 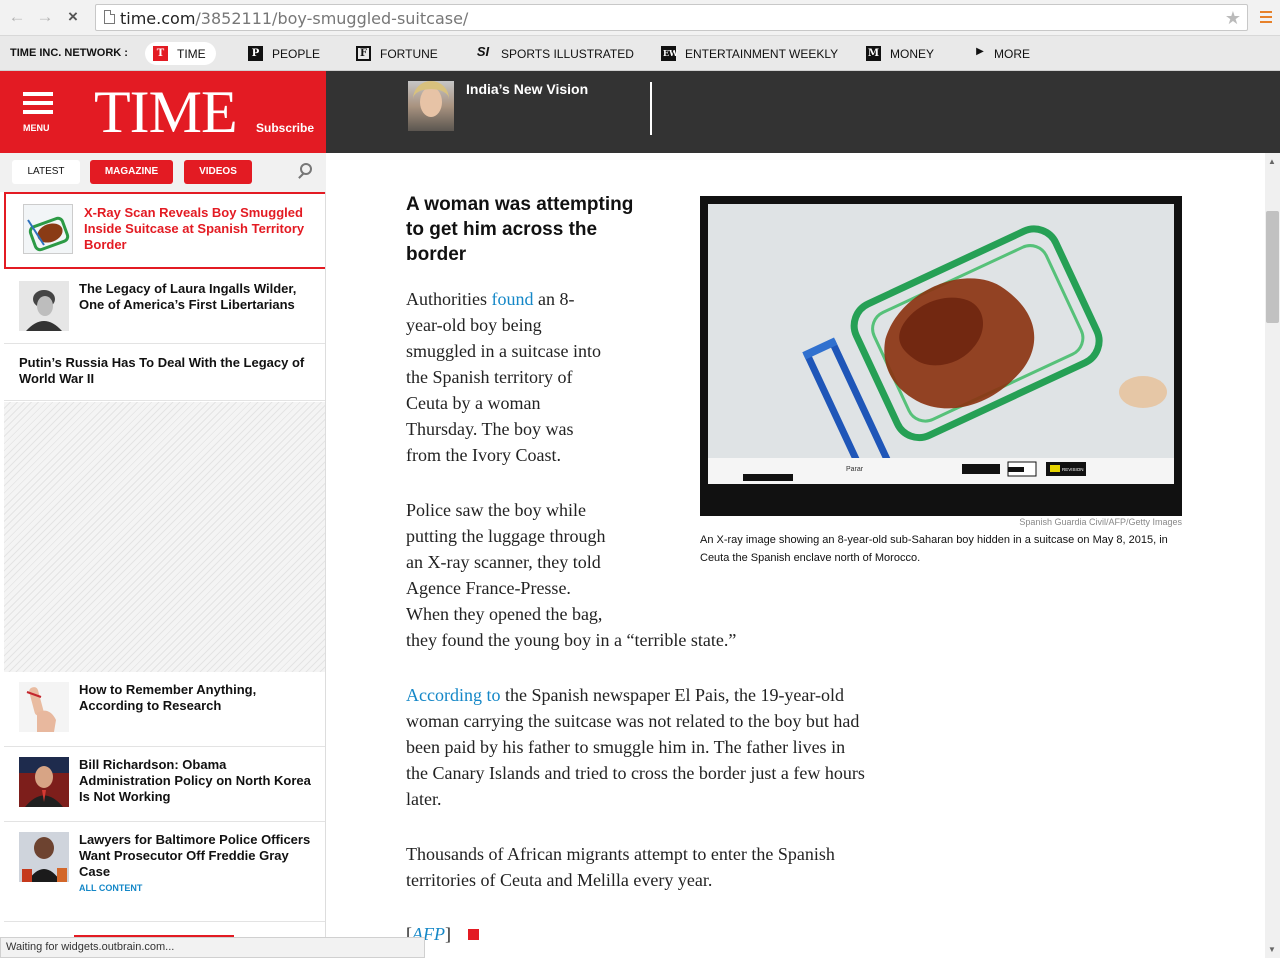 I want to click on network-label: SPORTS ILLUSTRATED, so click(x=567, y=53).